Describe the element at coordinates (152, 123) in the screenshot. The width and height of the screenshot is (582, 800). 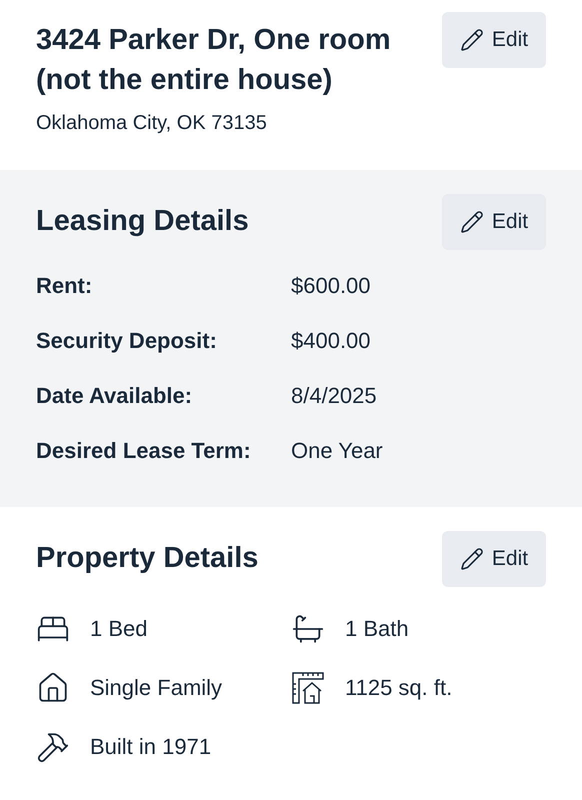
I see `city-text: Oklahoma City, OK 73135` at that location.